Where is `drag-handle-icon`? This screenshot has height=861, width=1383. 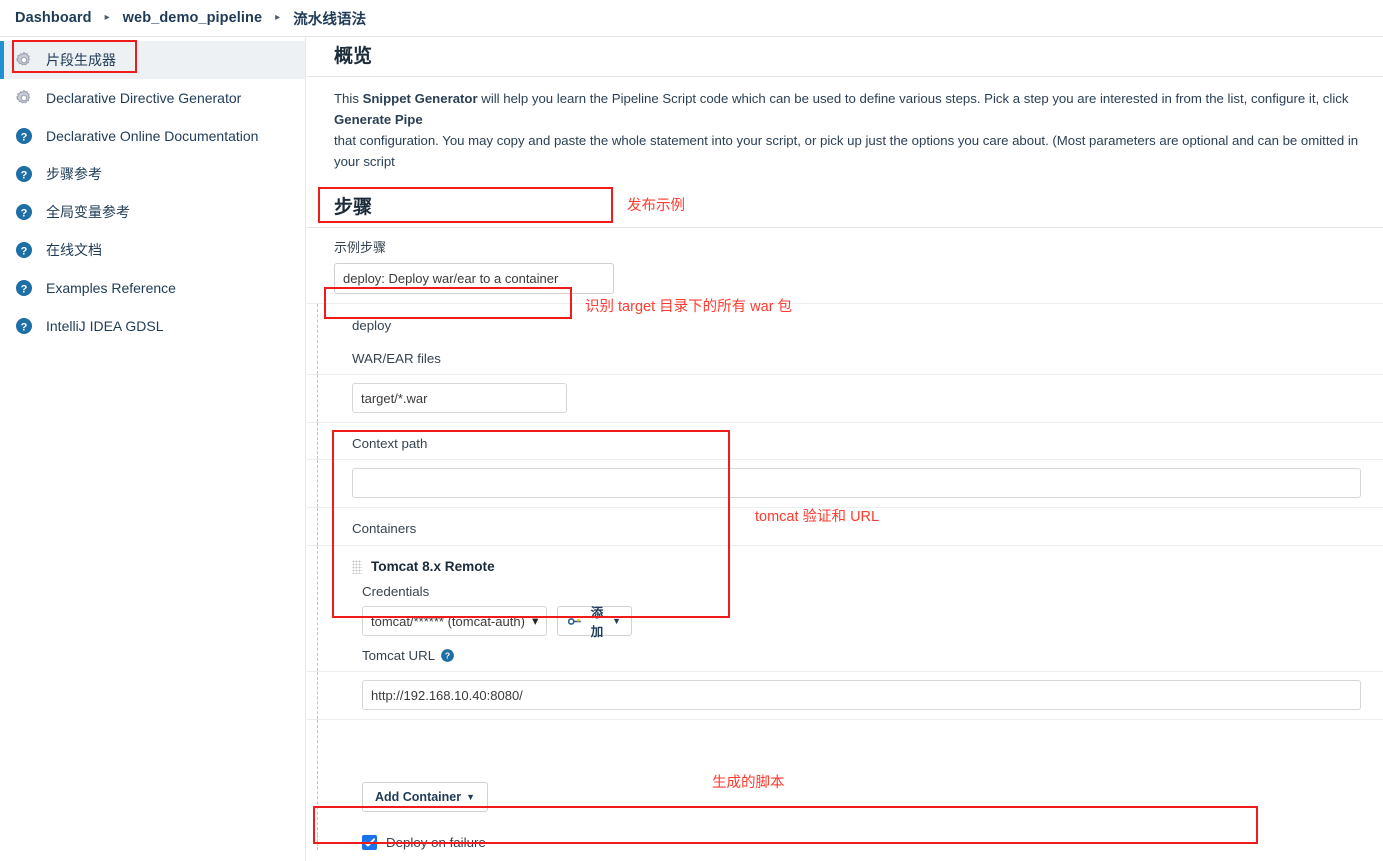
drag-handle-icon is located at coordinates (357, 566).